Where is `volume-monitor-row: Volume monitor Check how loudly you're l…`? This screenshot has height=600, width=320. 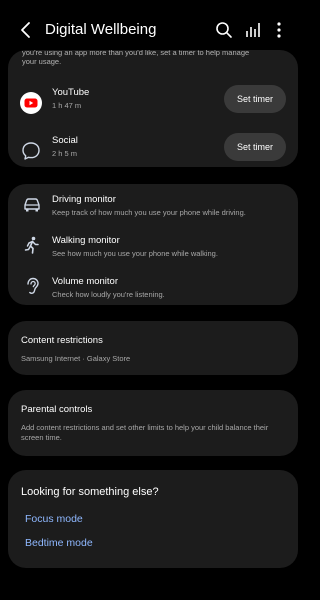
volume-monitor-row: Volume monitor Check how loudly you're l… is located at coordinates (153, 288).